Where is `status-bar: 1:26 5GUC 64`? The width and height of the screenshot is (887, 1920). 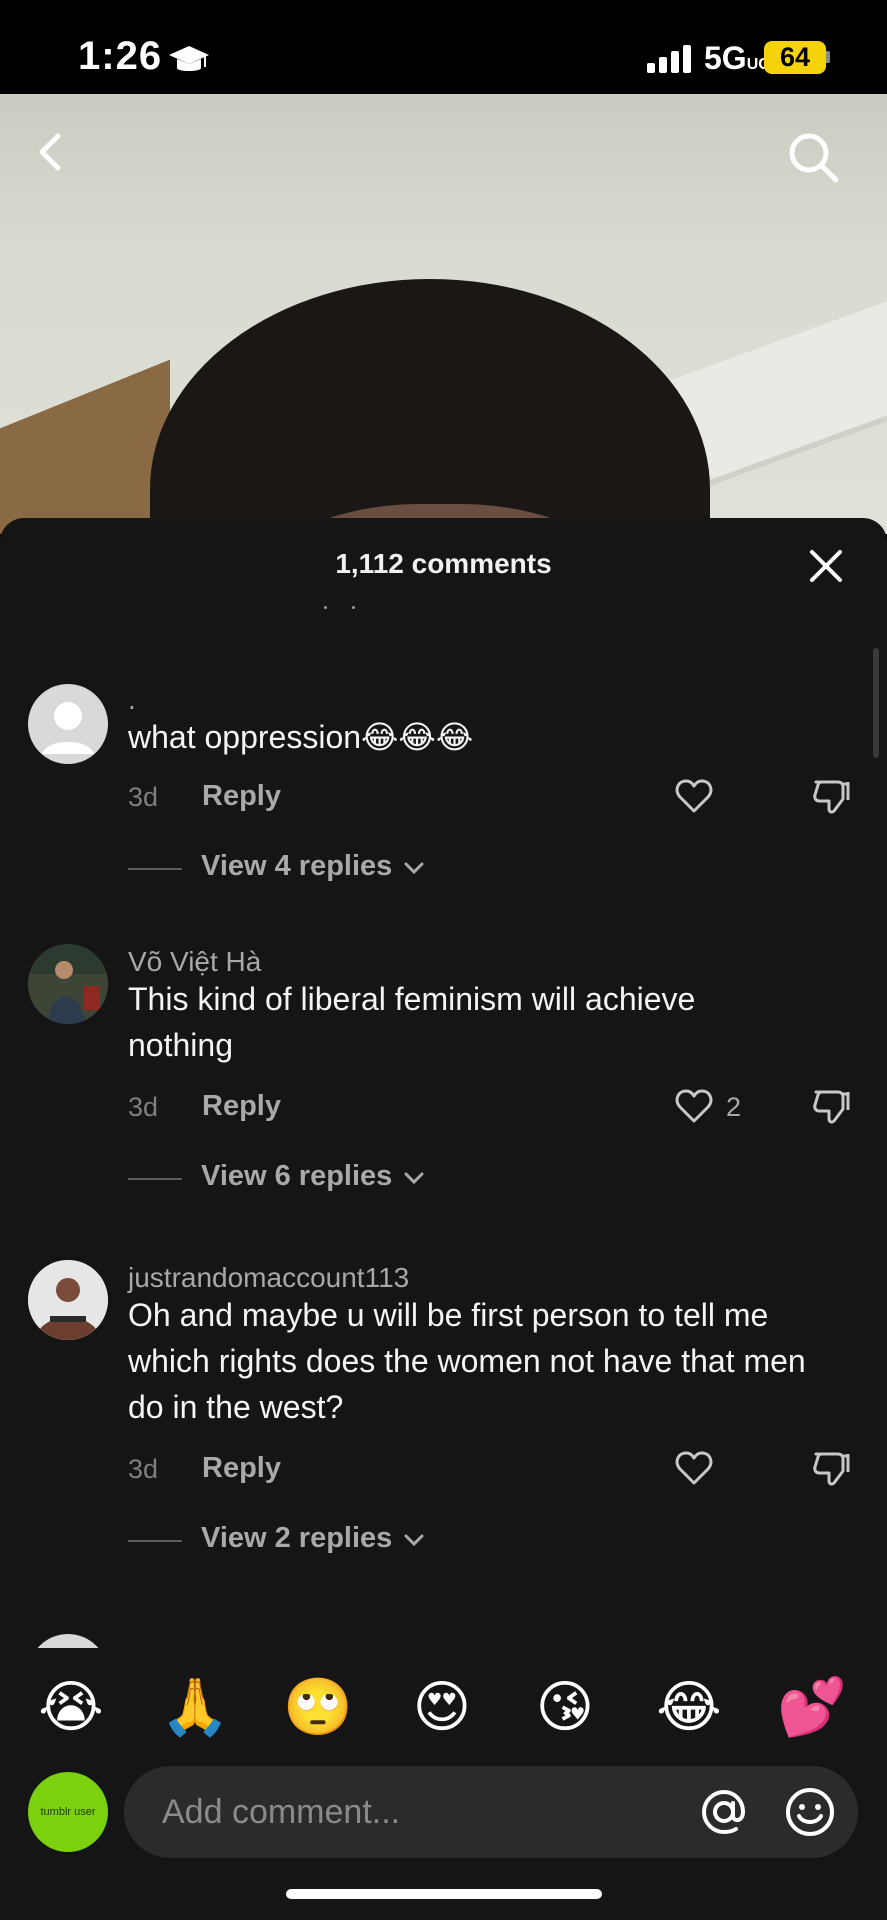
status-bar: 1:26 5GUC 64 is located at coordinates (443, 47).